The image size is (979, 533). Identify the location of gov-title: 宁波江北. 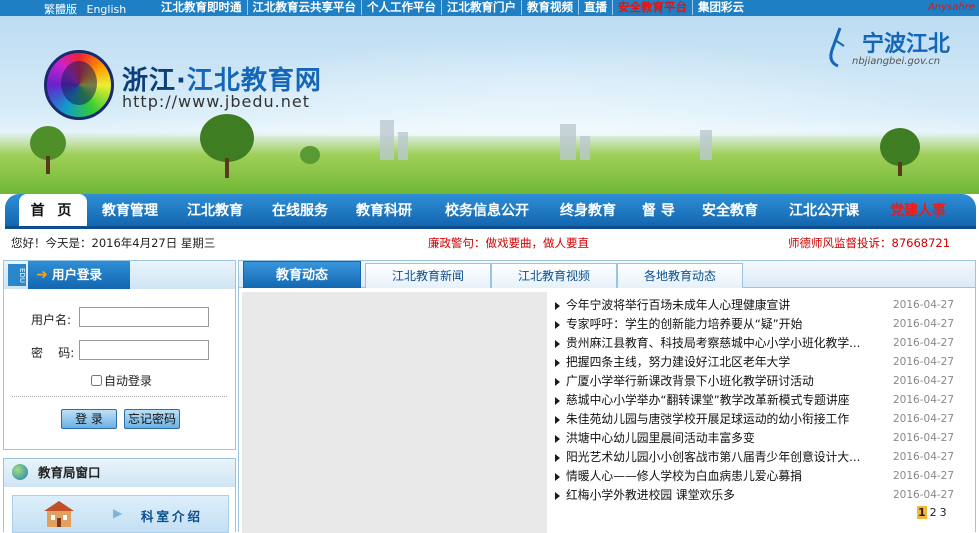
(906, 42).